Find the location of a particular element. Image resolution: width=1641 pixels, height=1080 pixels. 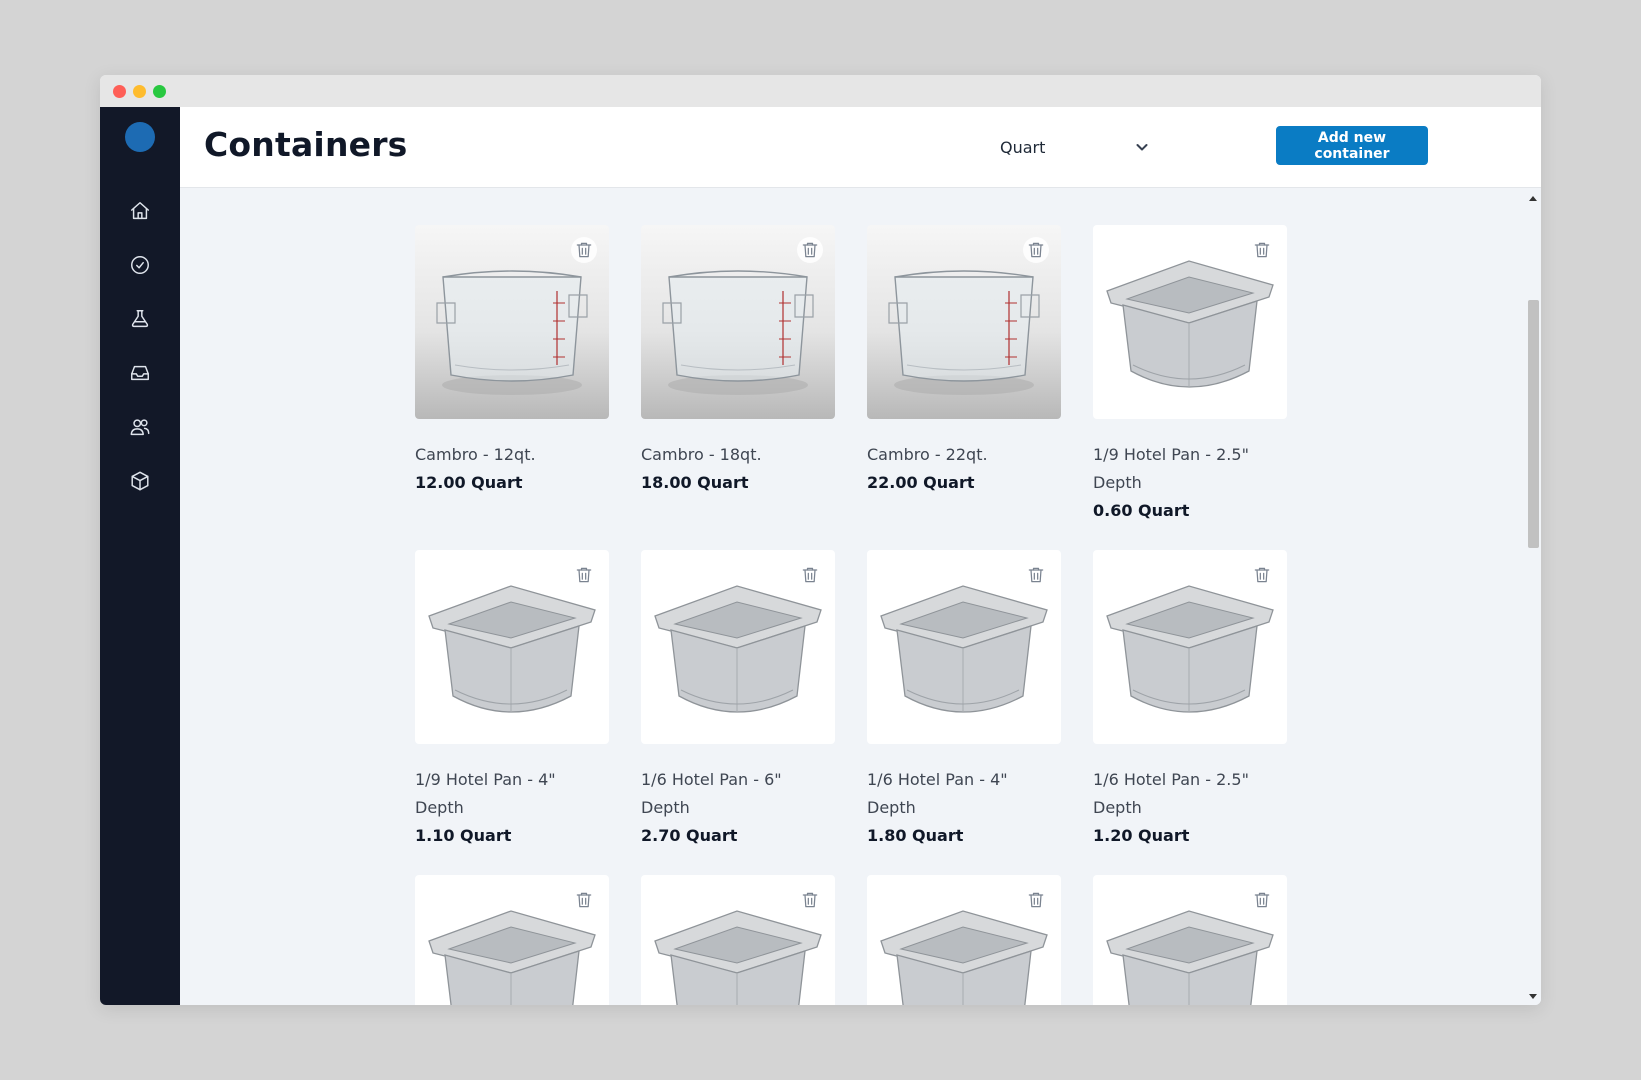

inbox-icon is located at coordinates (140, 373).